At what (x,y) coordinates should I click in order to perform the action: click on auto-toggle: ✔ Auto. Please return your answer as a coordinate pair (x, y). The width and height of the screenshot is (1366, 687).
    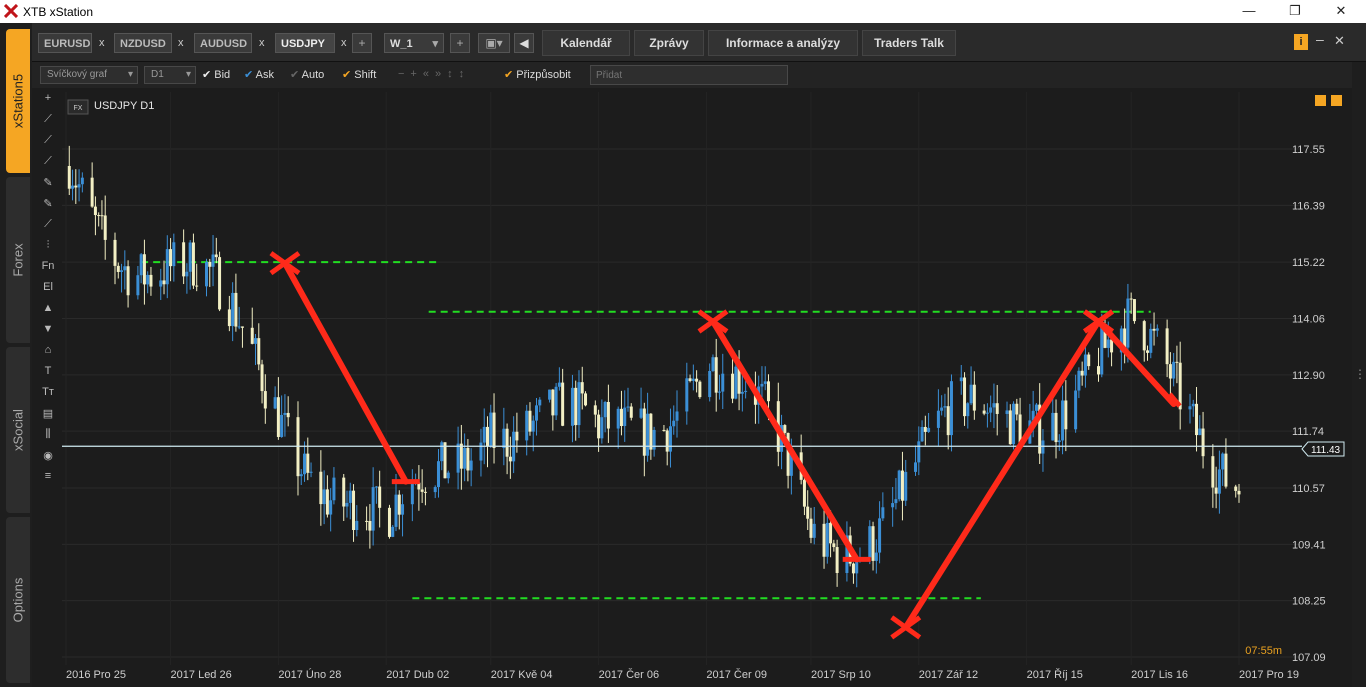
    Looking at the image, I should click on (307, 74).